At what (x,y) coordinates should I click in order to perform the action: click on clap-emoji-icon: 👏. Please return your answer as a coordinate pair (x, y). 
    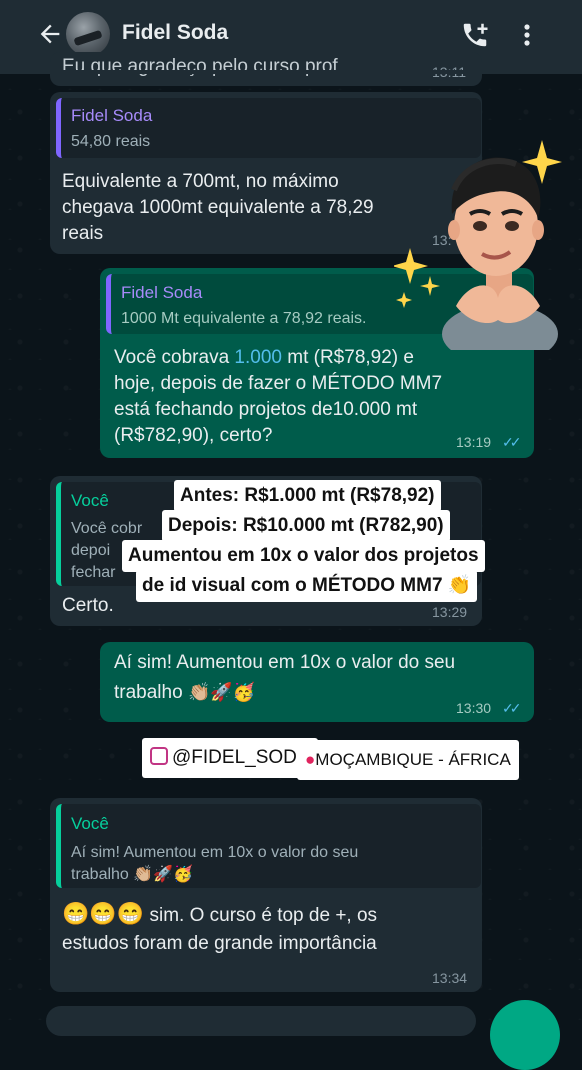
    Looking at the image, I should click on (459, 585).